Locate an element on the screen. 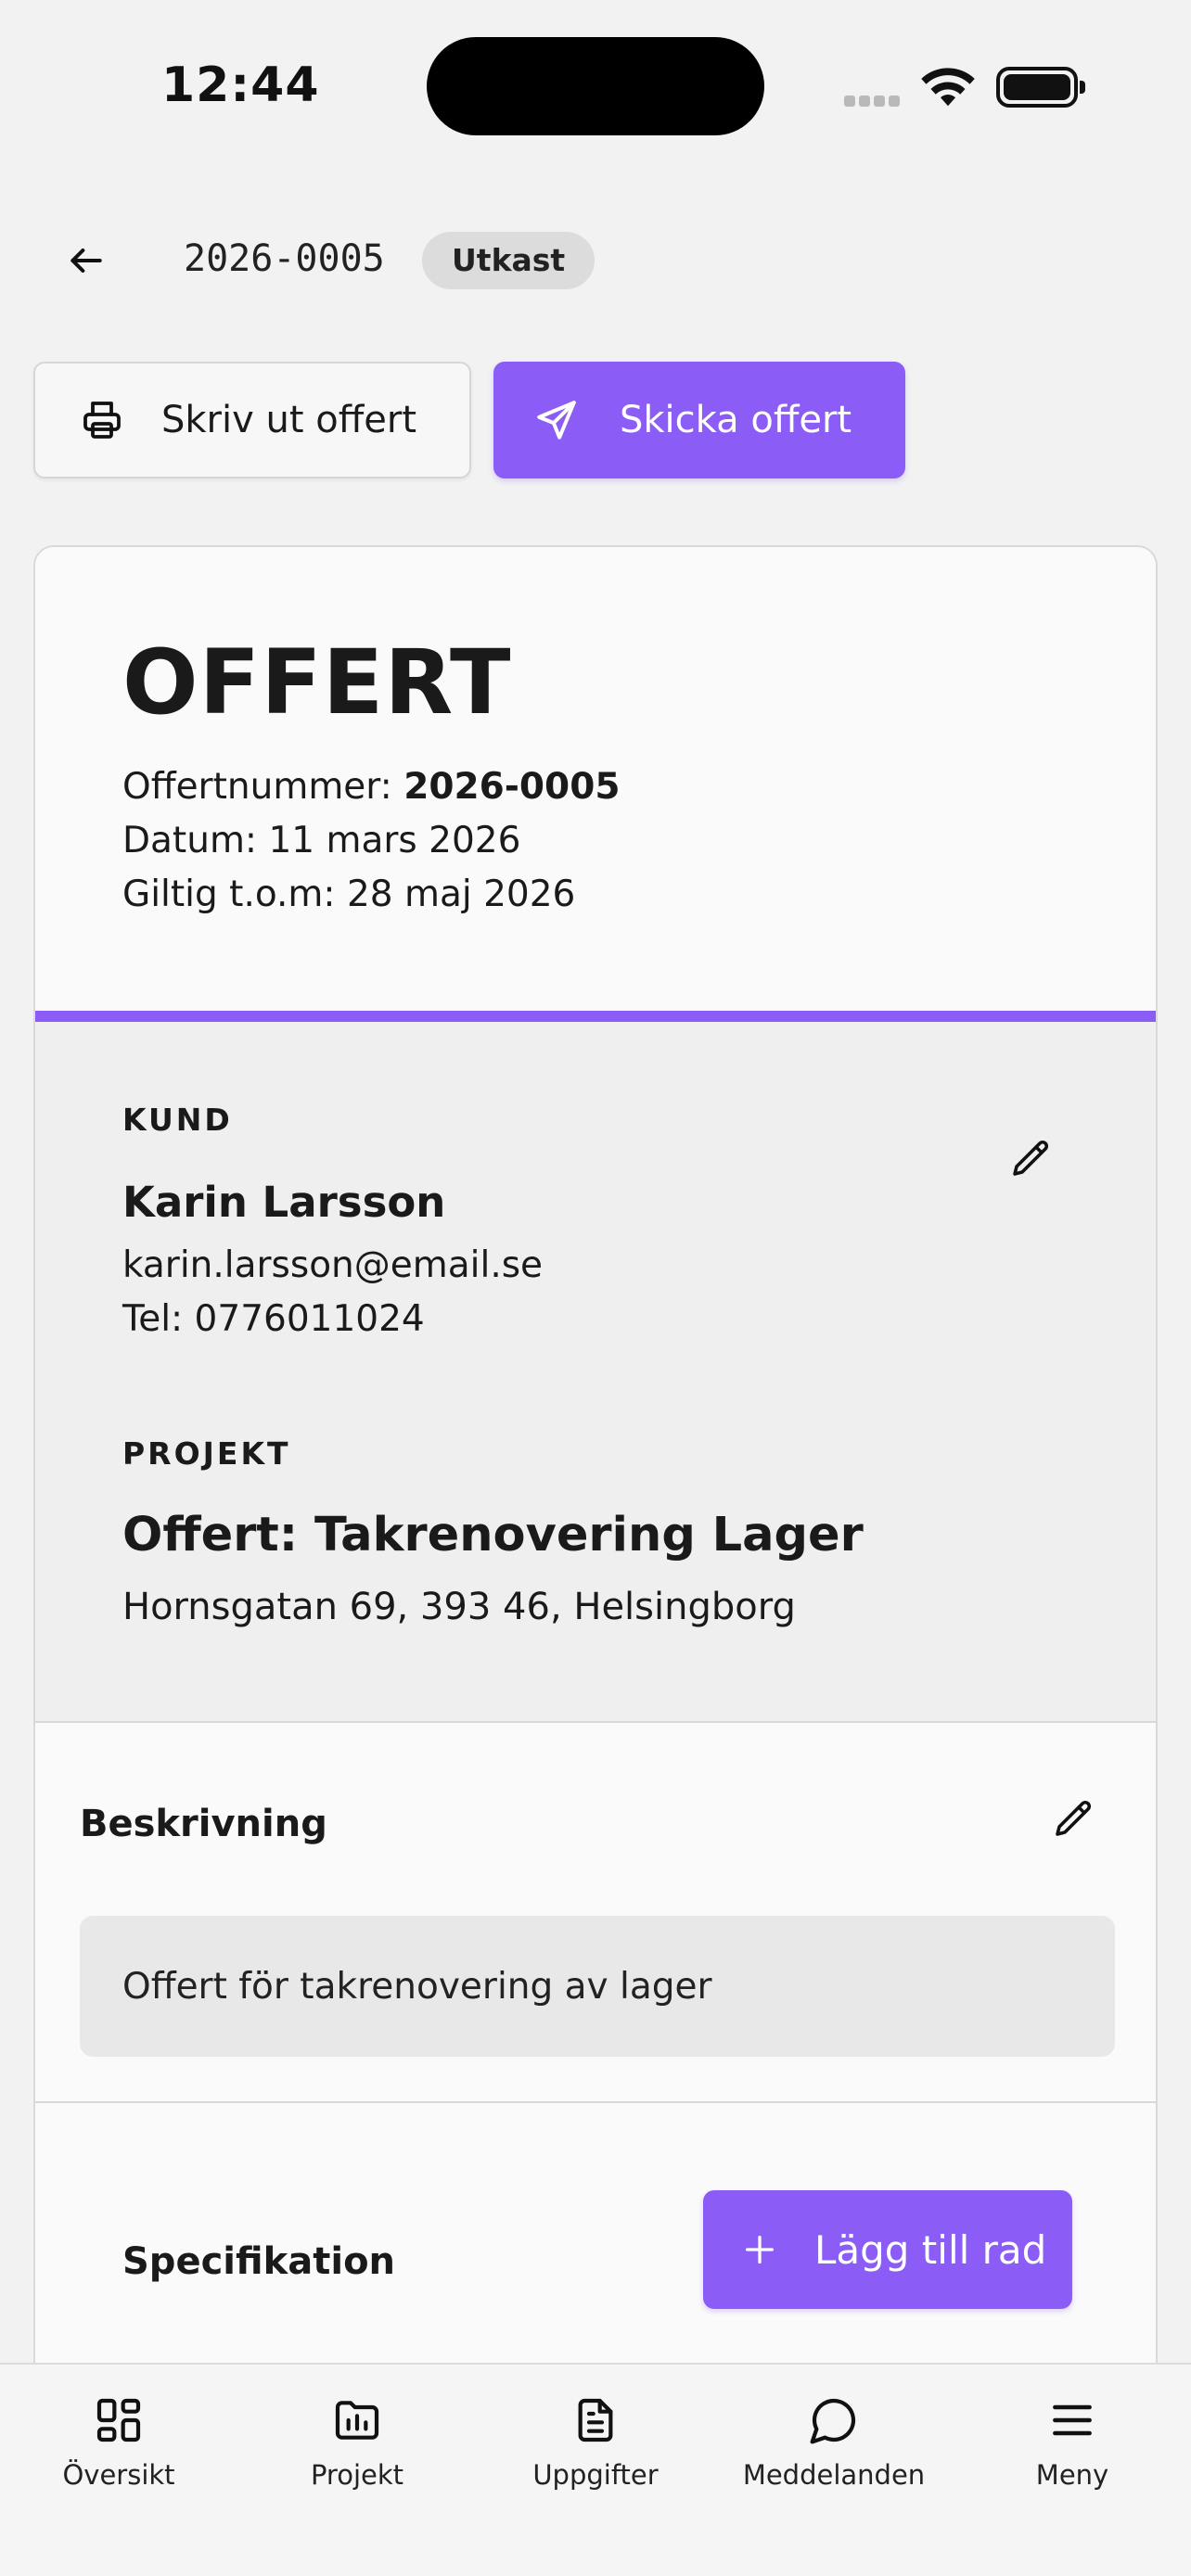  offer-number-value: 2026-0005 is located at coordinates (512, 787).